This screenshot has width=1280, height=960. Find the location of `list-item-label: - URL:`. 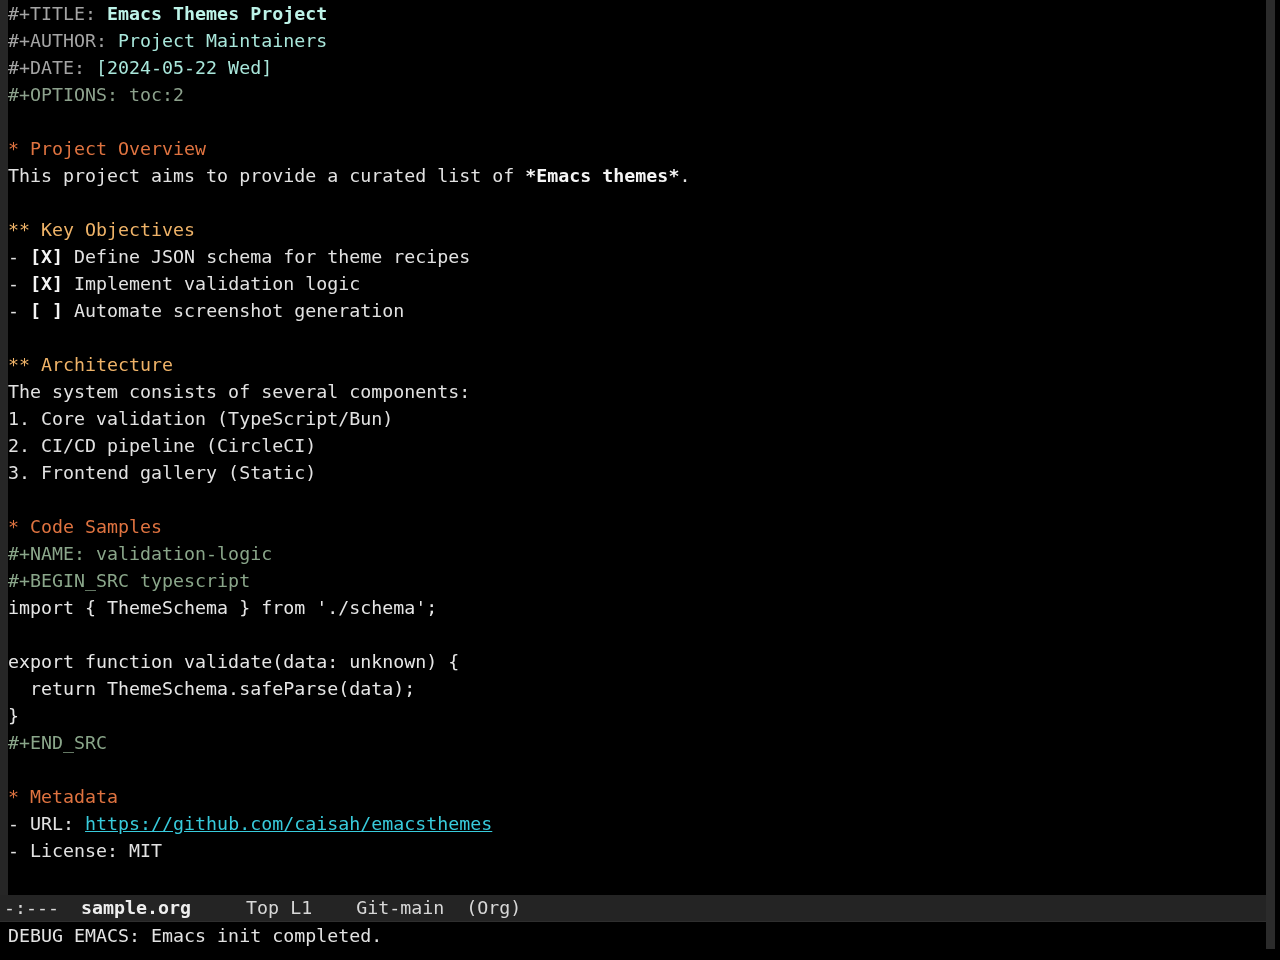

list-item-label: - URL: is located at coordinates (42, 823).